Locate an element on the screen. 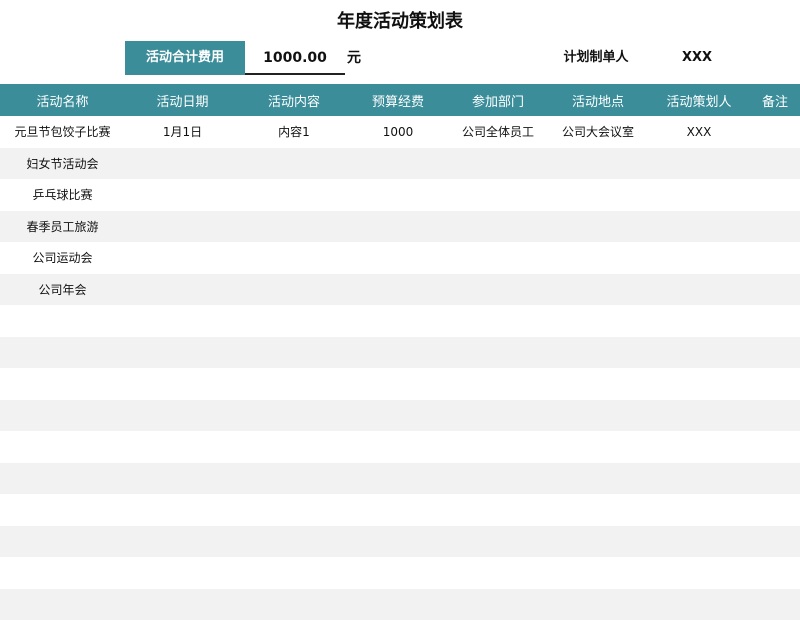 The height and width of the screenshot is (623, 800). cell-activity-content: 内容1 is located at coordinates (294, 132).